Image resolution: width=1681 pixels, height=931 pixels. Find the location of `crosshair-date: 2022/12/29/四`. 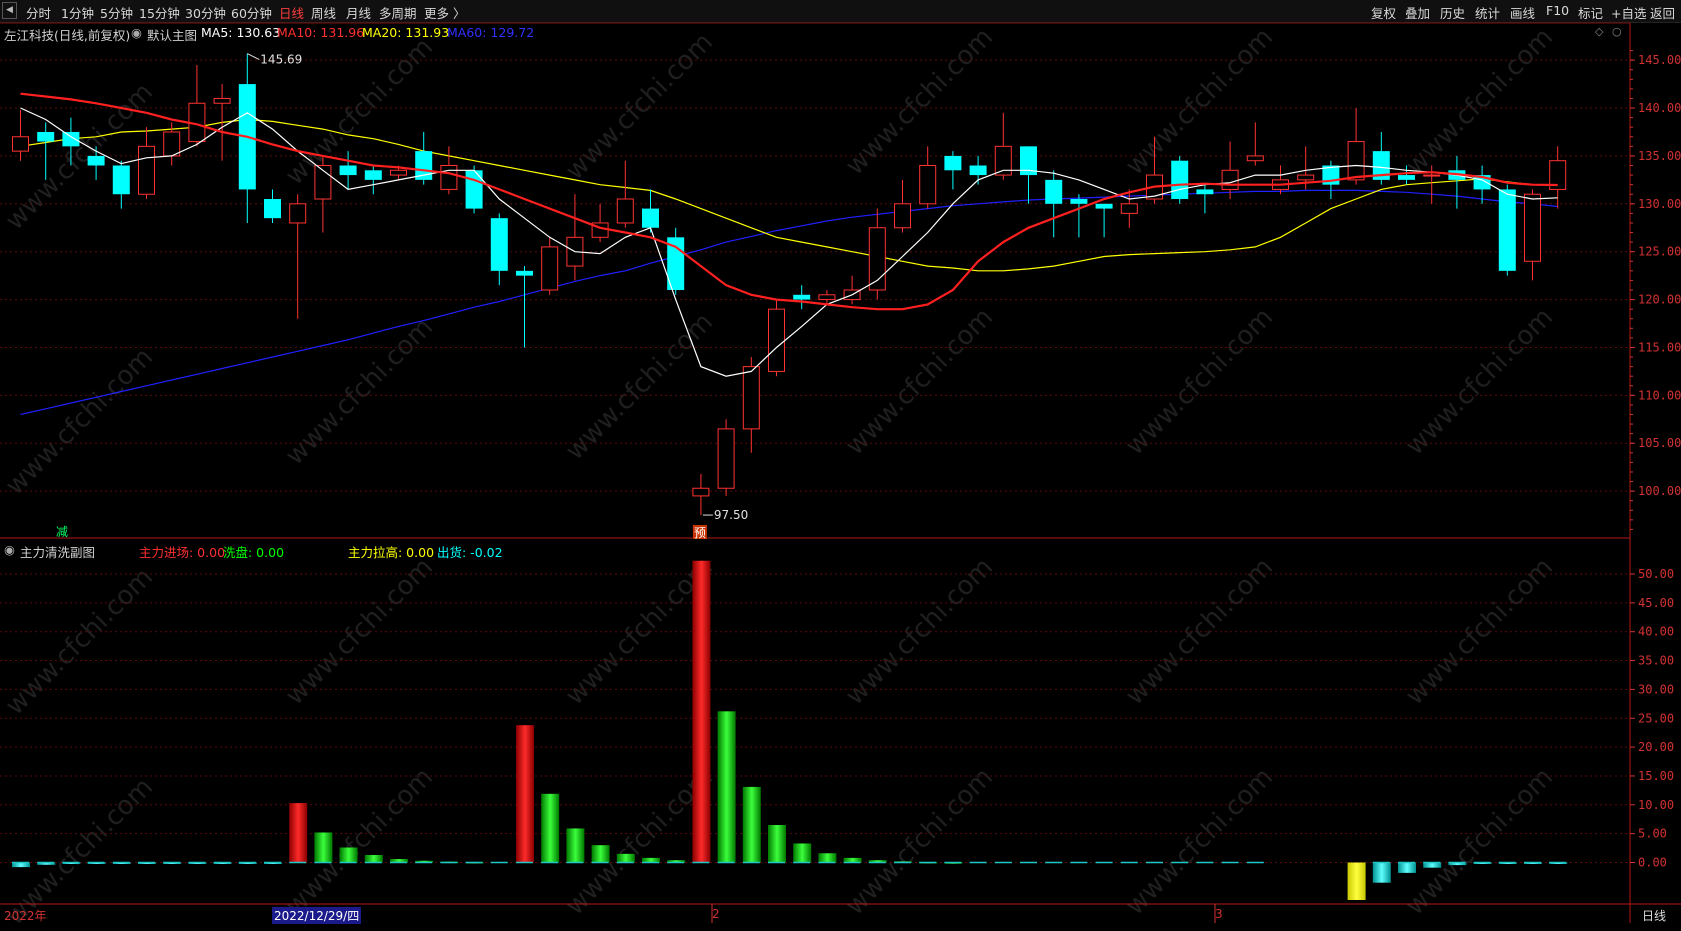

crosshair-date: 2022/12/29/四 is located at coordinates (317, 915).